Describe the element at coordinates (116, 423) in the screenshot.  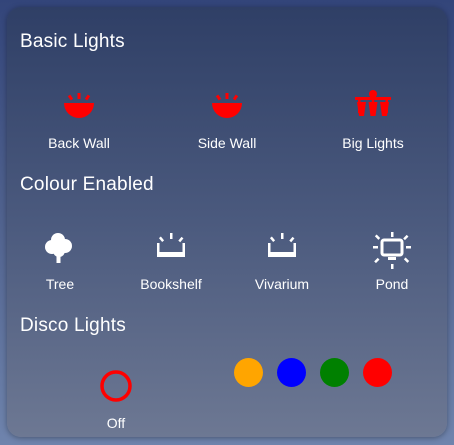
I see `disco-off-label: Off` at that location.